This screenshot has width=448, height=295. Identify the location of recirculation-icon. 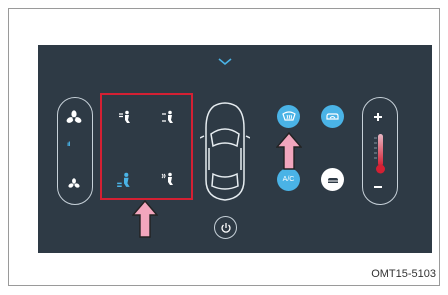
(332, 116).